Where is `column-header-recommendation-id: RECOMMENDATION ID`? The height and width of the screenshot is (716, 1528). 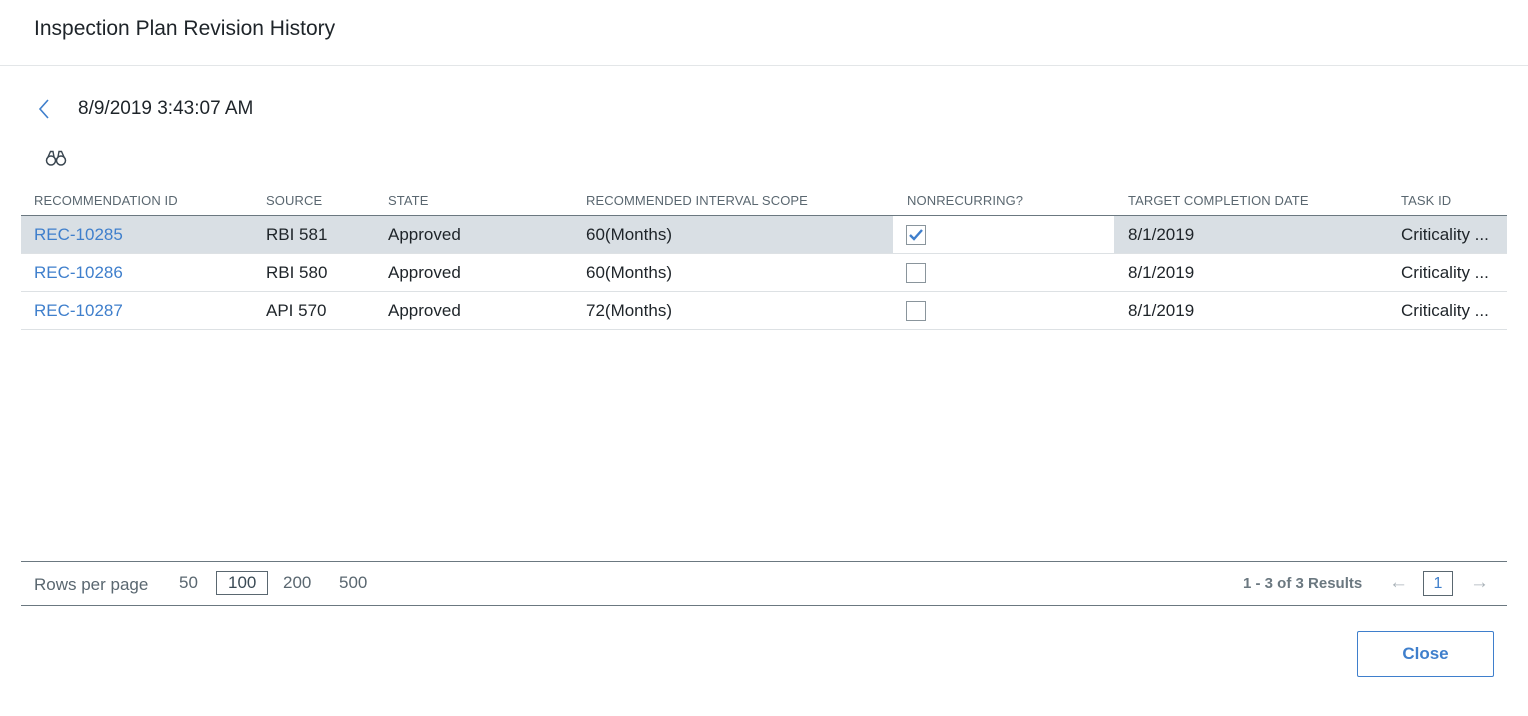
column-header-recommendation-id: RECOMMENDATION ID is located at coordinates (106, 200).